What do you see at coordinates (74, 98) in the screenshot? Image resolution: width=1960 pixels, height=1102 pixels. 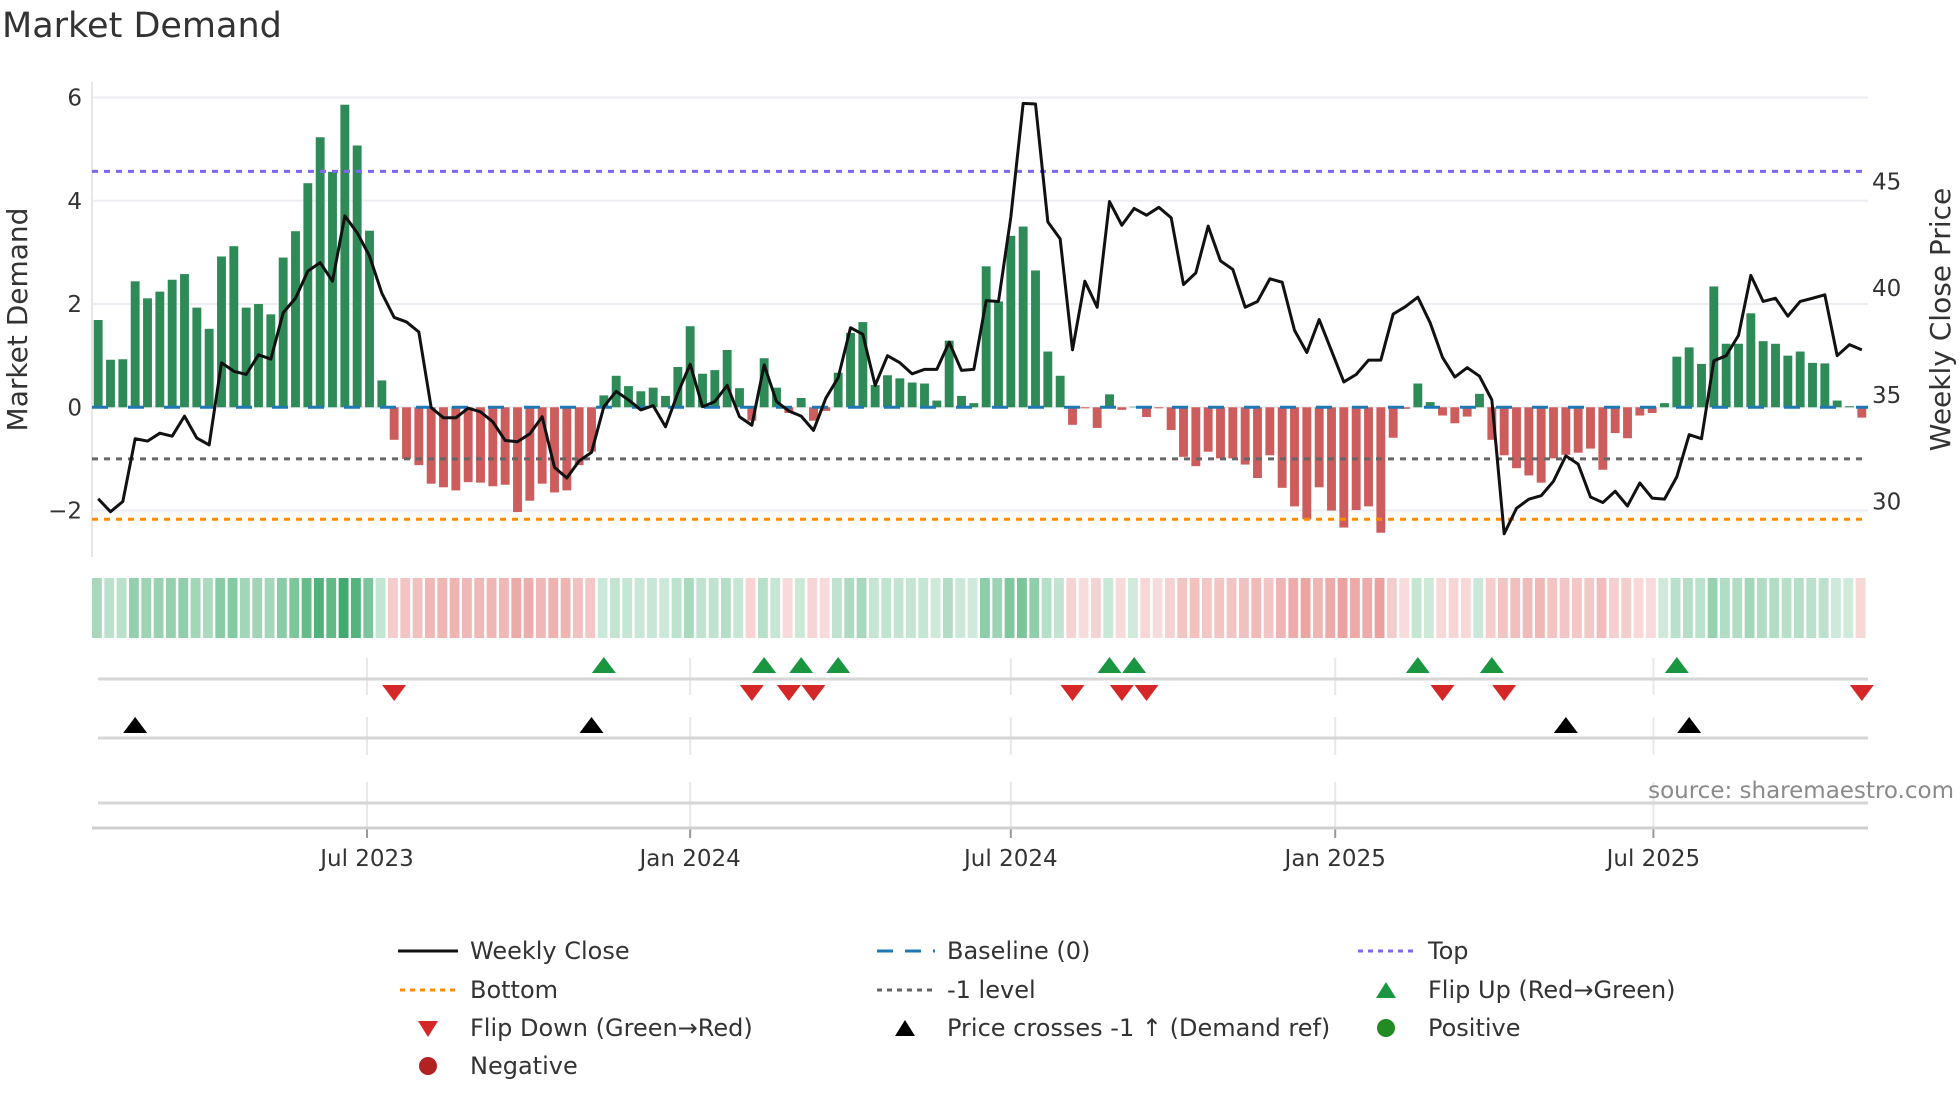 I see `y-tick-label: 6` at bounding box center [74, 98].